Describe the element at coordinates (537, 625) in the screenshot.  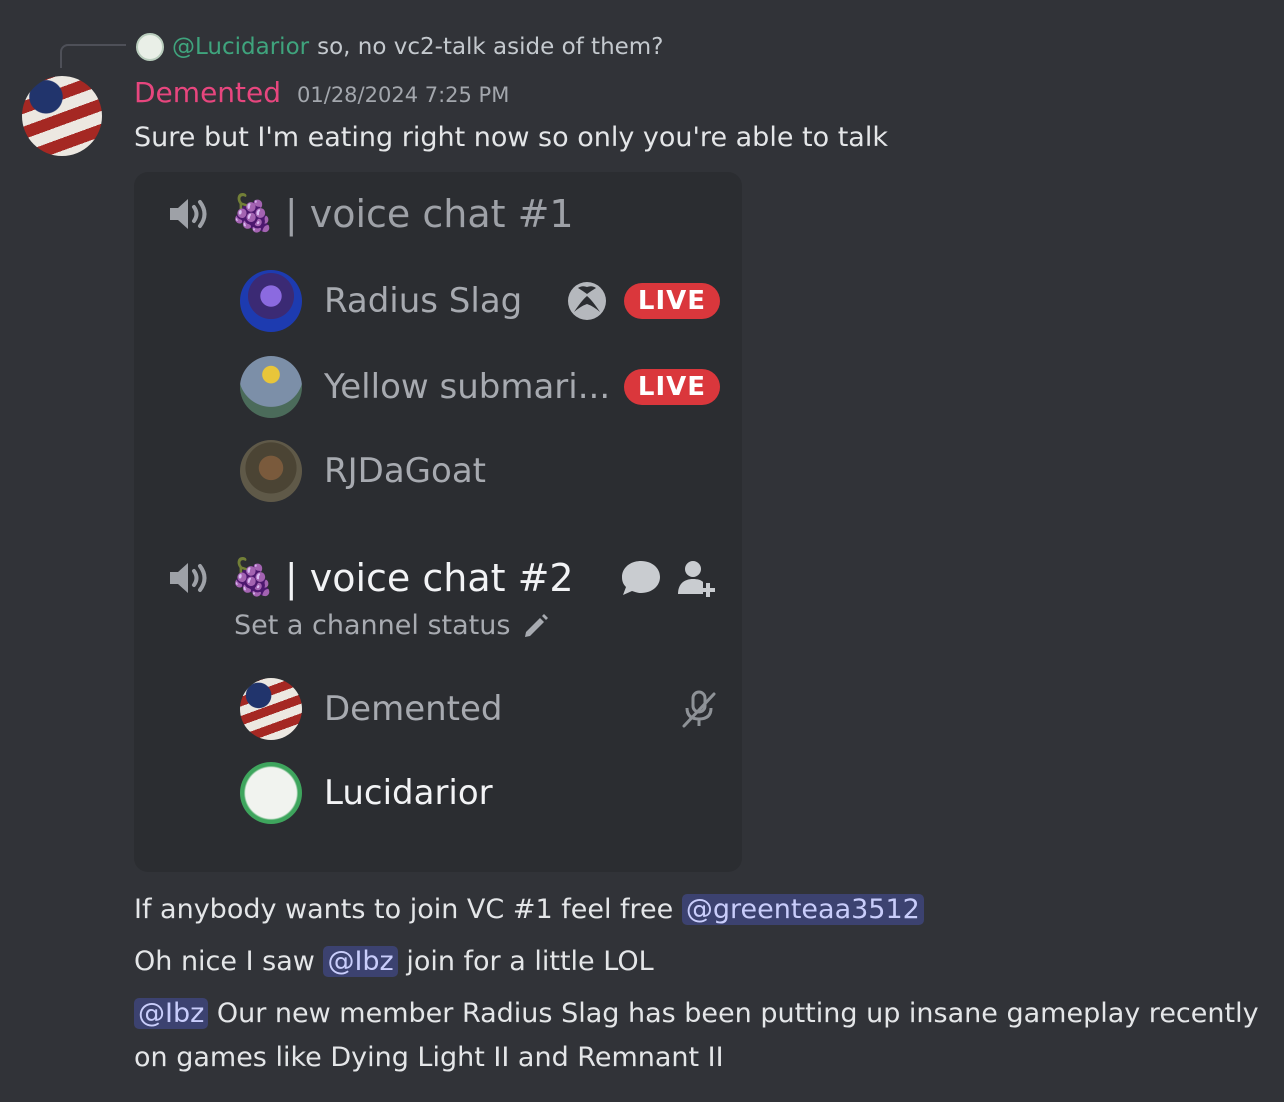
I see `pencil-icon` at that location.